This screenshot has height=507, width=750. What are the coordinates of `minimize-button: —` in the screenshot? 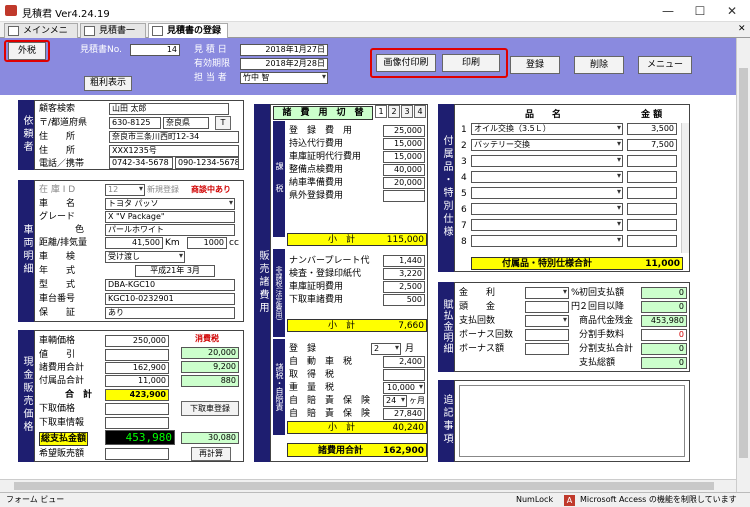 It's located at (668, 11).